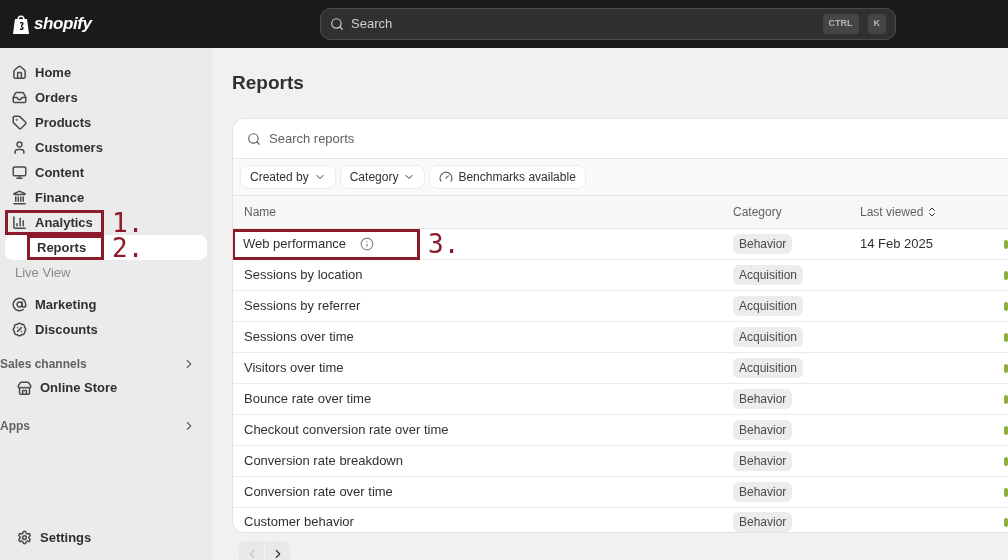 This screenshot has height=560, width=1008. Describe the element at coordinates (346, 430) in the screenshot. I see `report-name: Checkout conversion rate over time` at that location.